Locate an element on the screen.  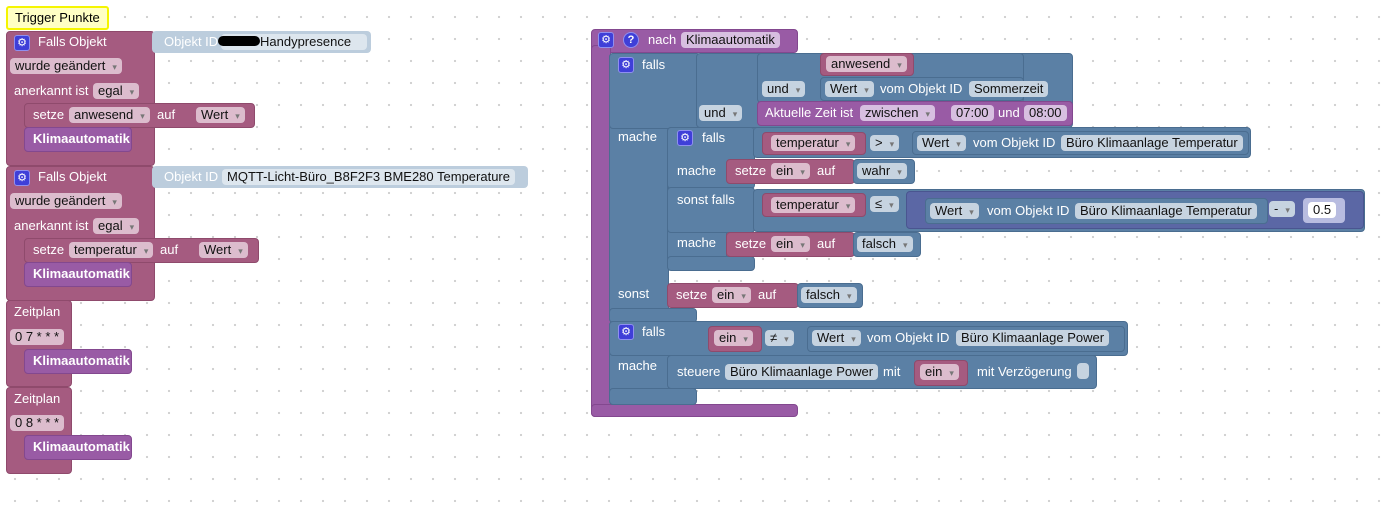
with-label: mit is located at coordinates (892, 371).